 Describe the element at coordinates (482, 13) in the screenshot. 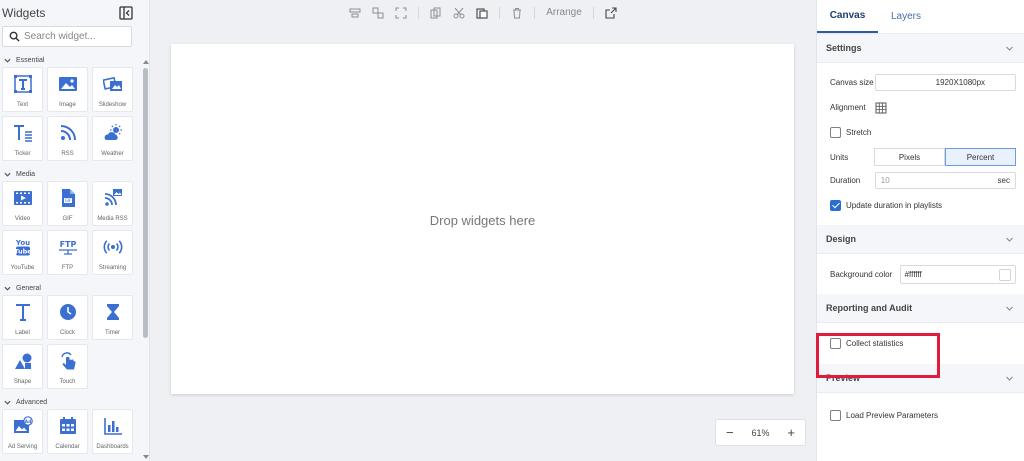

I see `paste-icon` at that location.